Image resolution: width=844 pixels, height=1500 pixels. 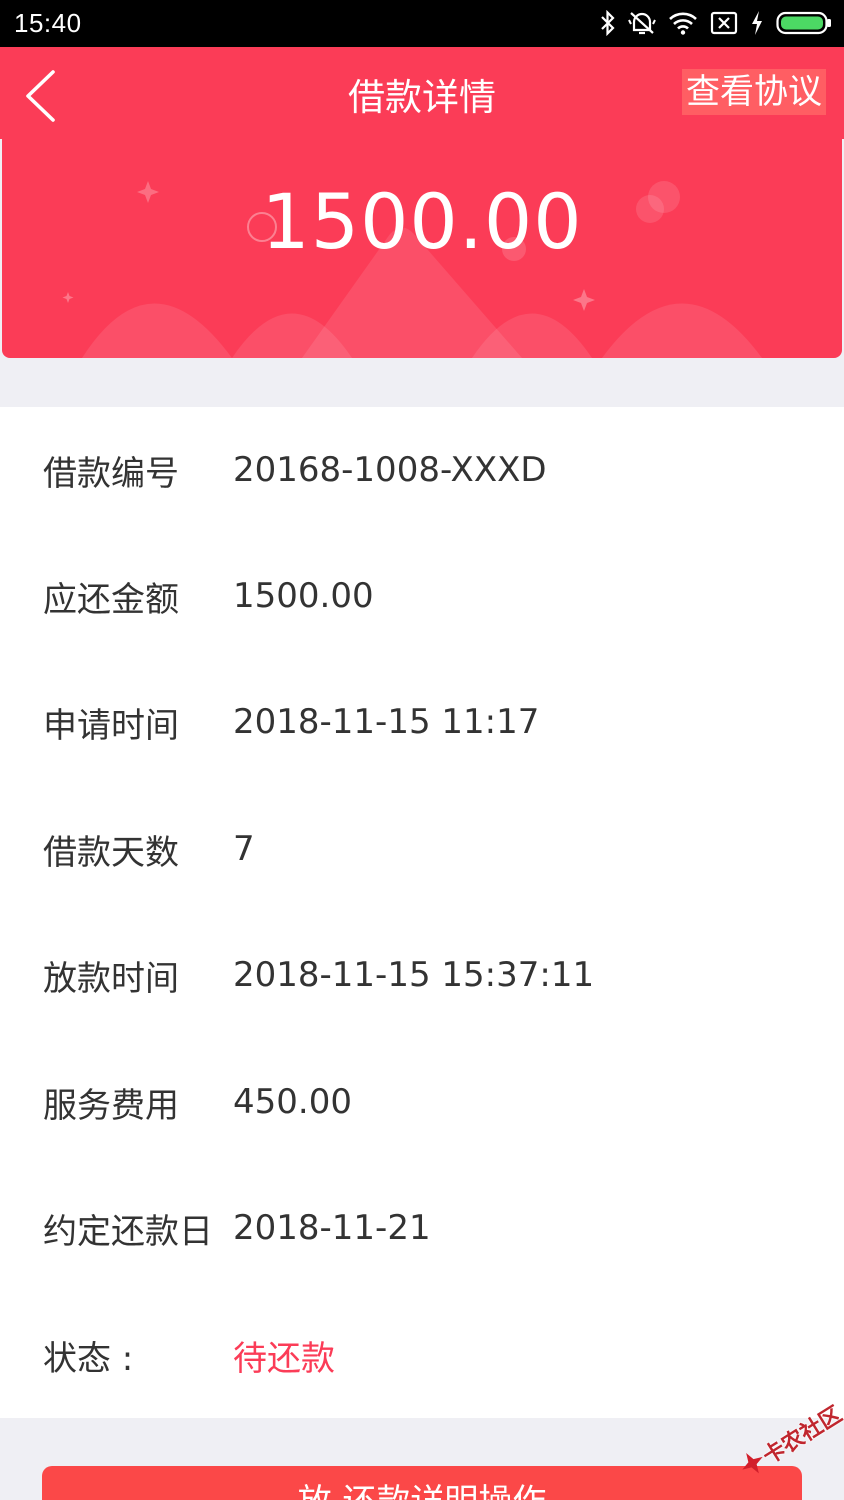 What do you see at coordinates (608, 23) in the screenshot?
I see `bluetooth-icon` at bounding box center [608, 23].